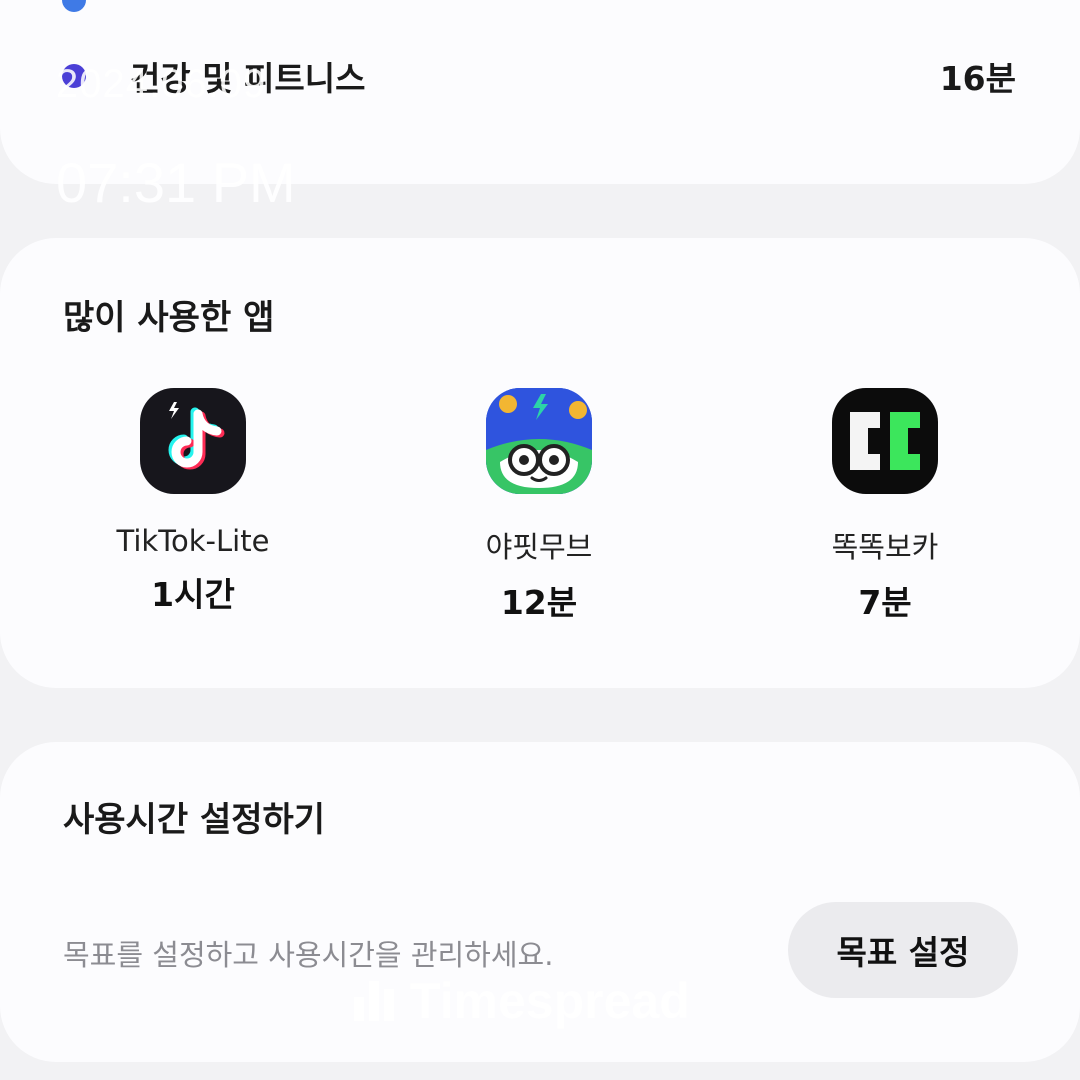  What do you see at coordinates (194, 820) in the screenshot?
I see `usage-goal-title: 사용시간 설정하기` at bounding box center [194, 820].